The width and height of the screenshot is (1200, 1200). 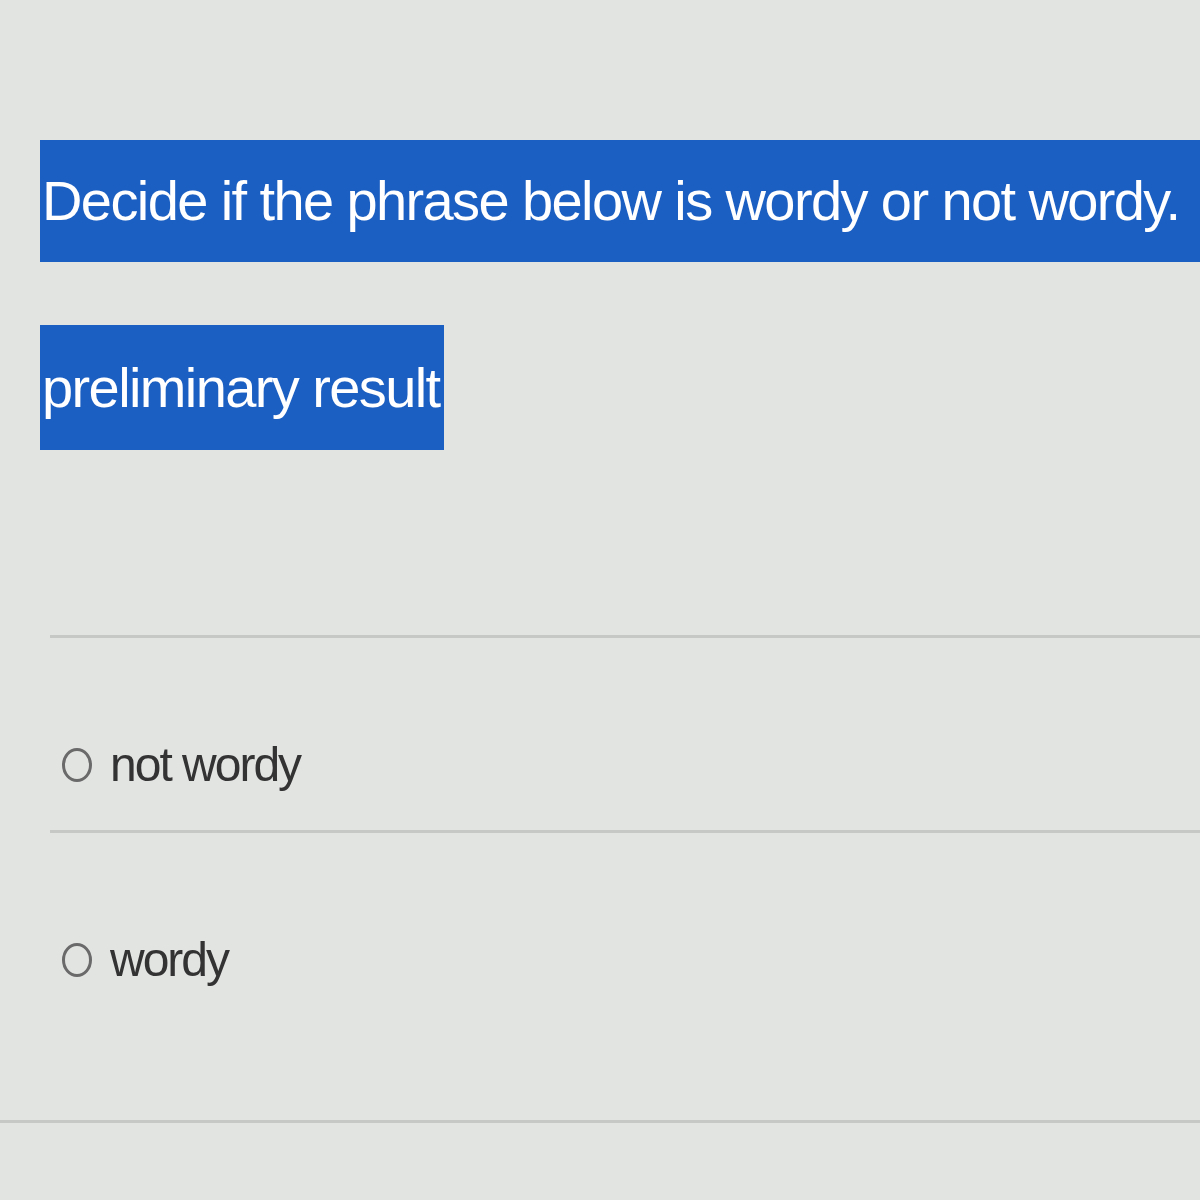 I want to click on option-label: not wordy, so click(x=205, y=765).